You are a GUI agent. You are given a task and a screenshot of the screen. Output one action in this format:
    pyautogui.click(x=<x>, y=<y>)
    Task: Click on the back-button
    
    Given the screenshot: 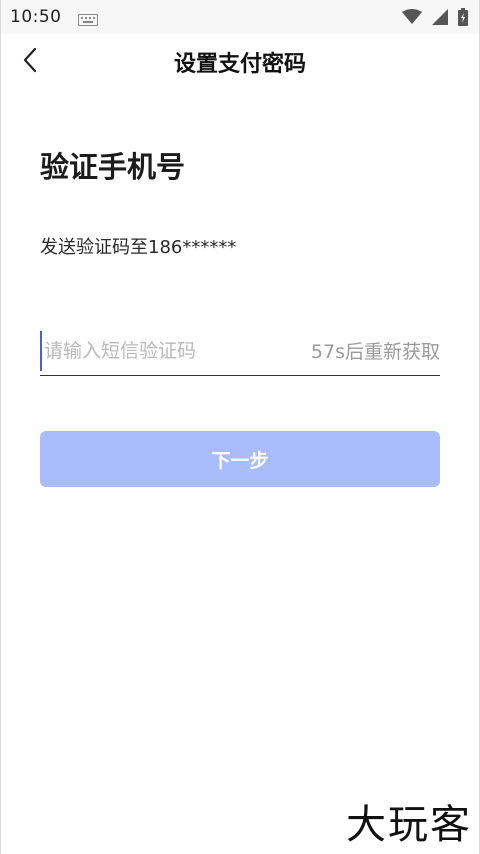 What is the action you would take?
    pyautogui.click(x=30, y=62)
    